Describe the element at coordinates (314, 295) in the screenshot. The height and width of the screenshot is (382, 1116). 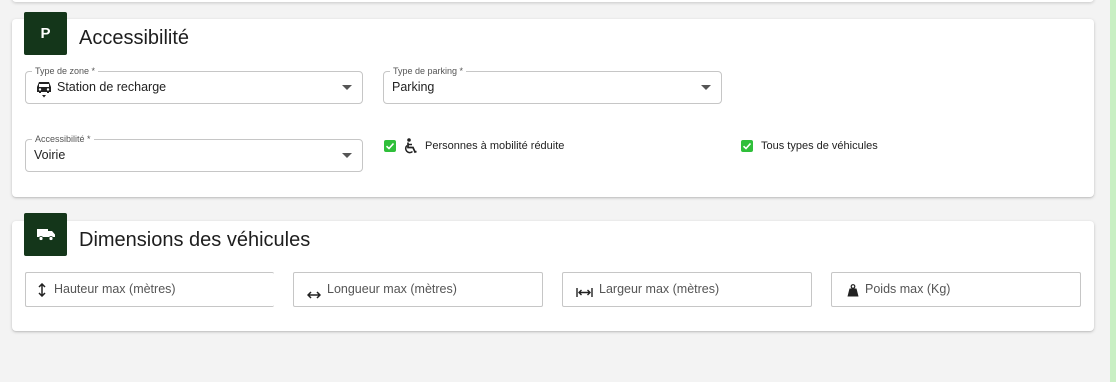
I see `length-arrows-icon` at that location.